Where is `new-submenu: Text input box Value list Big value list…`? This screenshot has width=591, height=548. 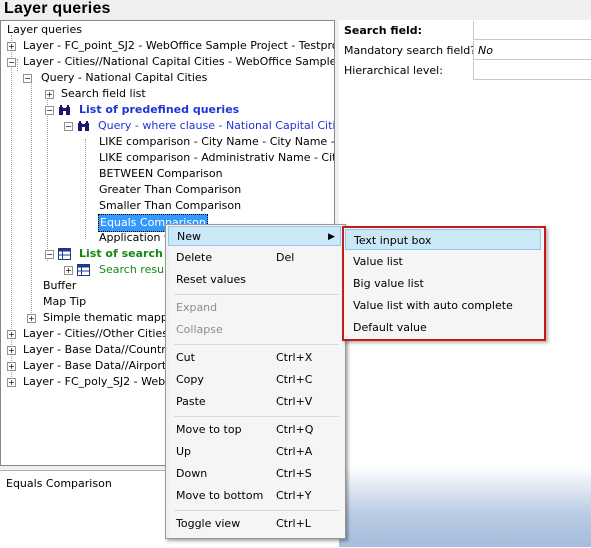
new-submenu: Text input box Value list Big value list… is located at coordinates (444, 283).